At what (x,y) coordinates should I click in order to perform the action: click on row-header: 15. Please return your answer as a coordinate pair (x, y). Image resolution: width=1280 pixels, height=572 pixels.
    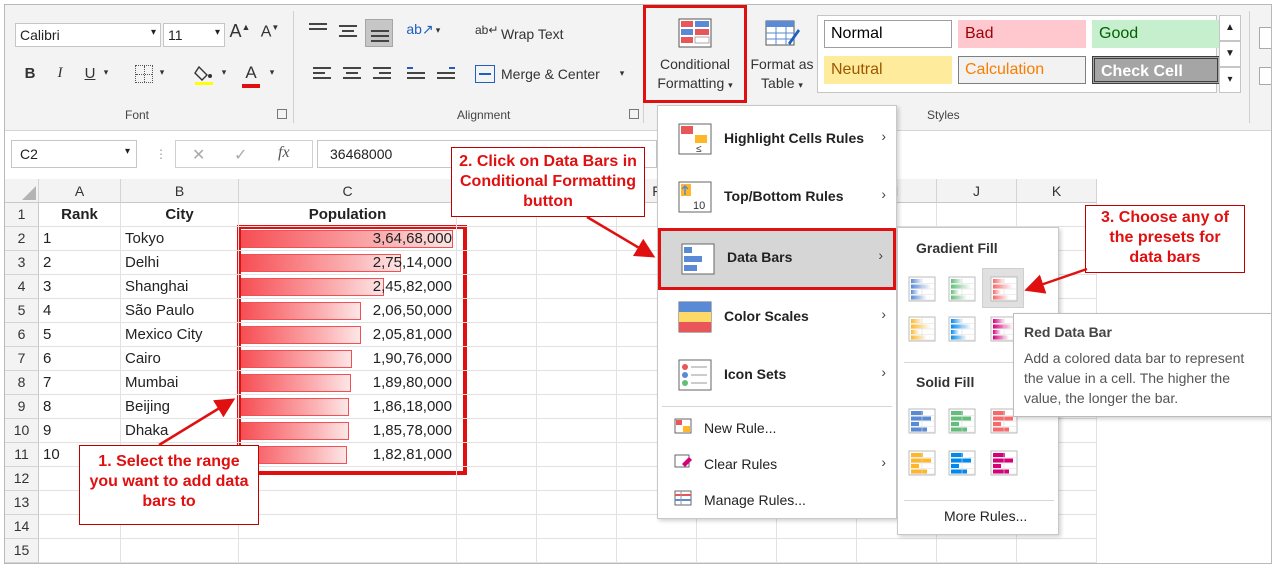
    Looking at the image, I should click on (22, 551).